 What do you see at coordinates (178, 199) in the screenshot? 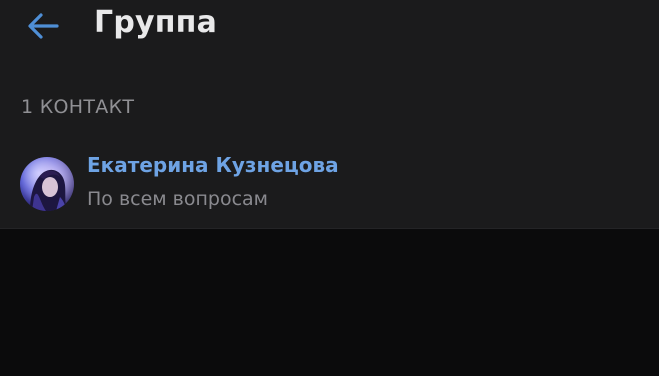
I see `contact-status: По всем вопросам` at bounding box center [178, 199].